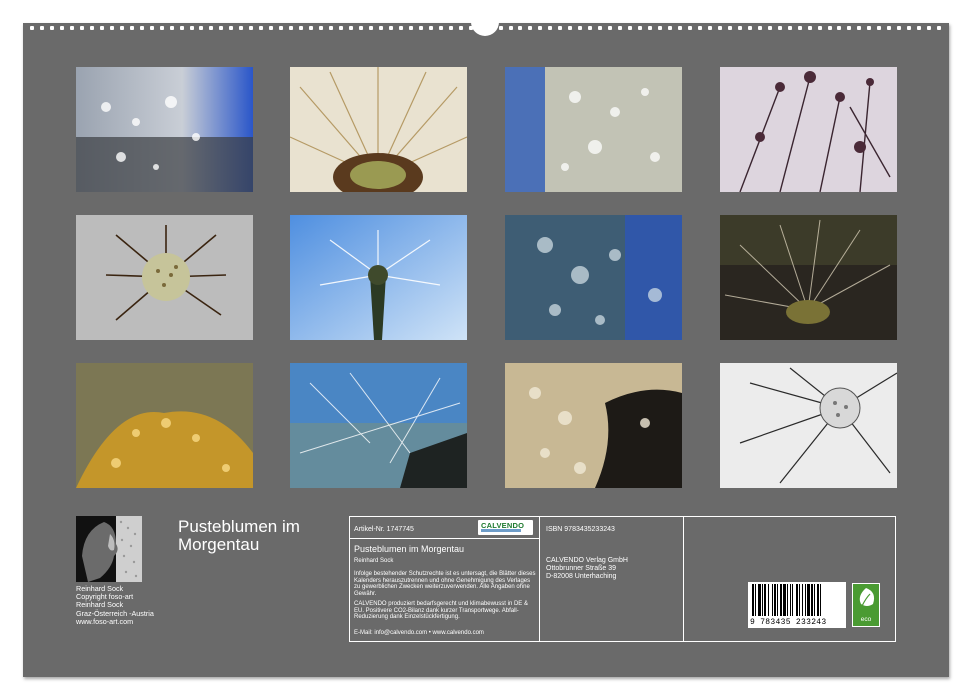 The image size is (971, 700). What do you see at coordinates (505, 527) in the screenshot?
I see `calvendo-logo: CALVENDO` at bounding box center [505, 527].